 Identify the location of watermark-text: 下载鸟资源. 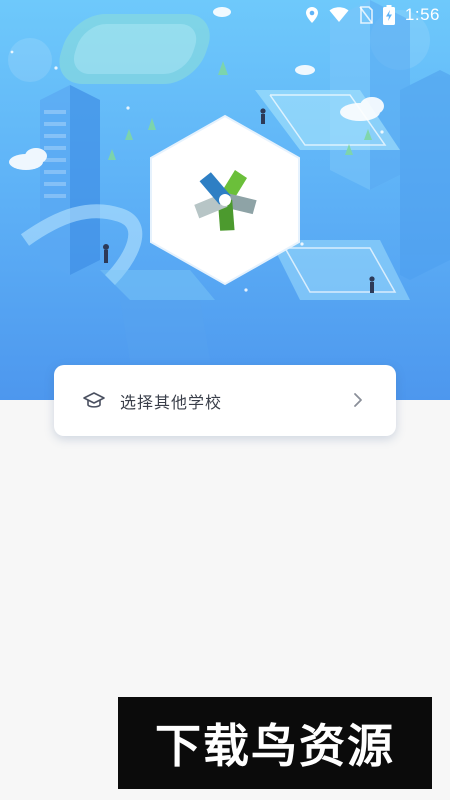
(275, 746).